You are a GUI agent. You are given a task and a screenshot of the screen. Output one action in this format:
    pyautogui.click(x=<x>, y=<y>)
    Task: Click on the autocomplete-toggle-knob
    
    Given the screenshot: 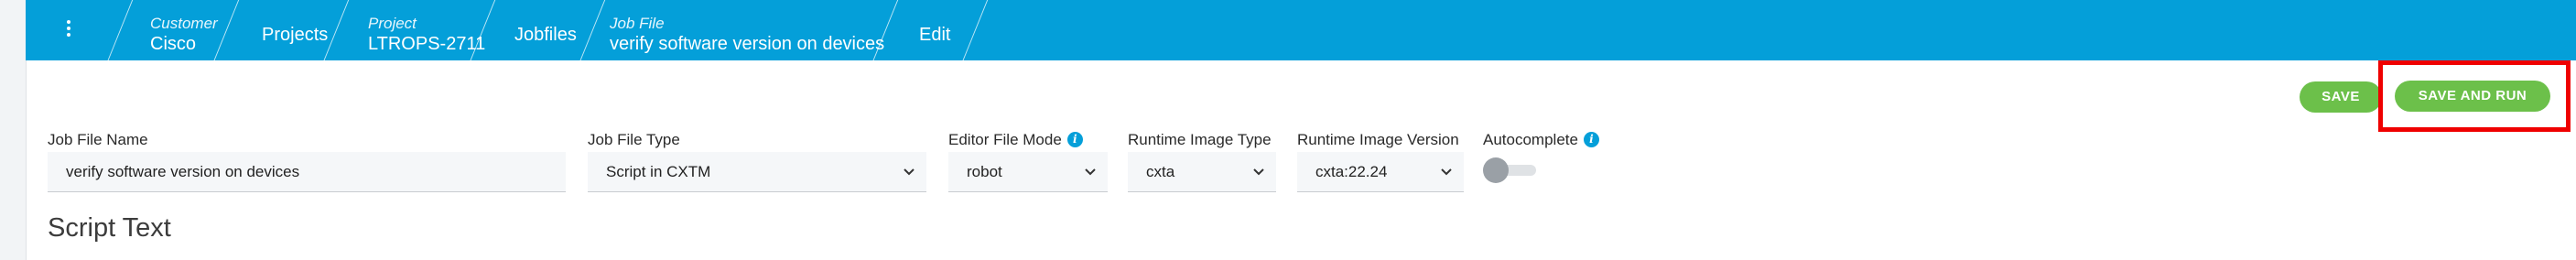 What is the action you would take?
    pyautogui.click(x=1496, y=170)
    